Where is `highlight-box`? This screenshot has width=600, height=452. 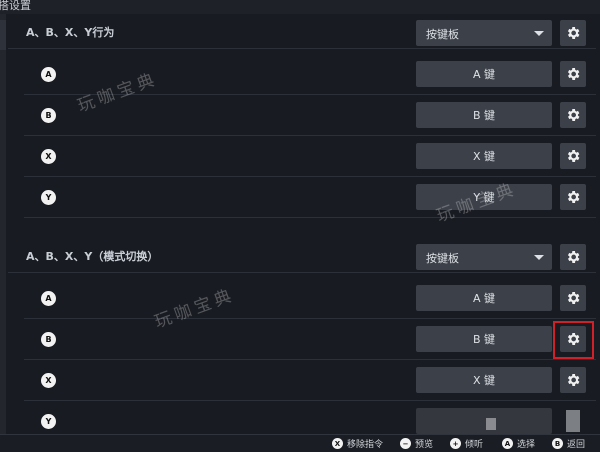 highlight-box is located at coordinates (573, 340).